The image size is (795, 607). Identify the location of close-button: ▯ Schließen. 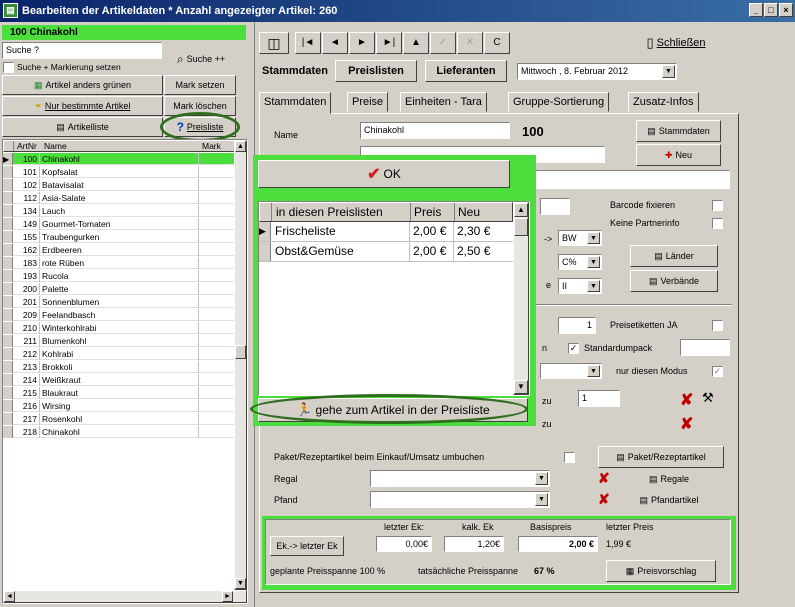
(676, 43).